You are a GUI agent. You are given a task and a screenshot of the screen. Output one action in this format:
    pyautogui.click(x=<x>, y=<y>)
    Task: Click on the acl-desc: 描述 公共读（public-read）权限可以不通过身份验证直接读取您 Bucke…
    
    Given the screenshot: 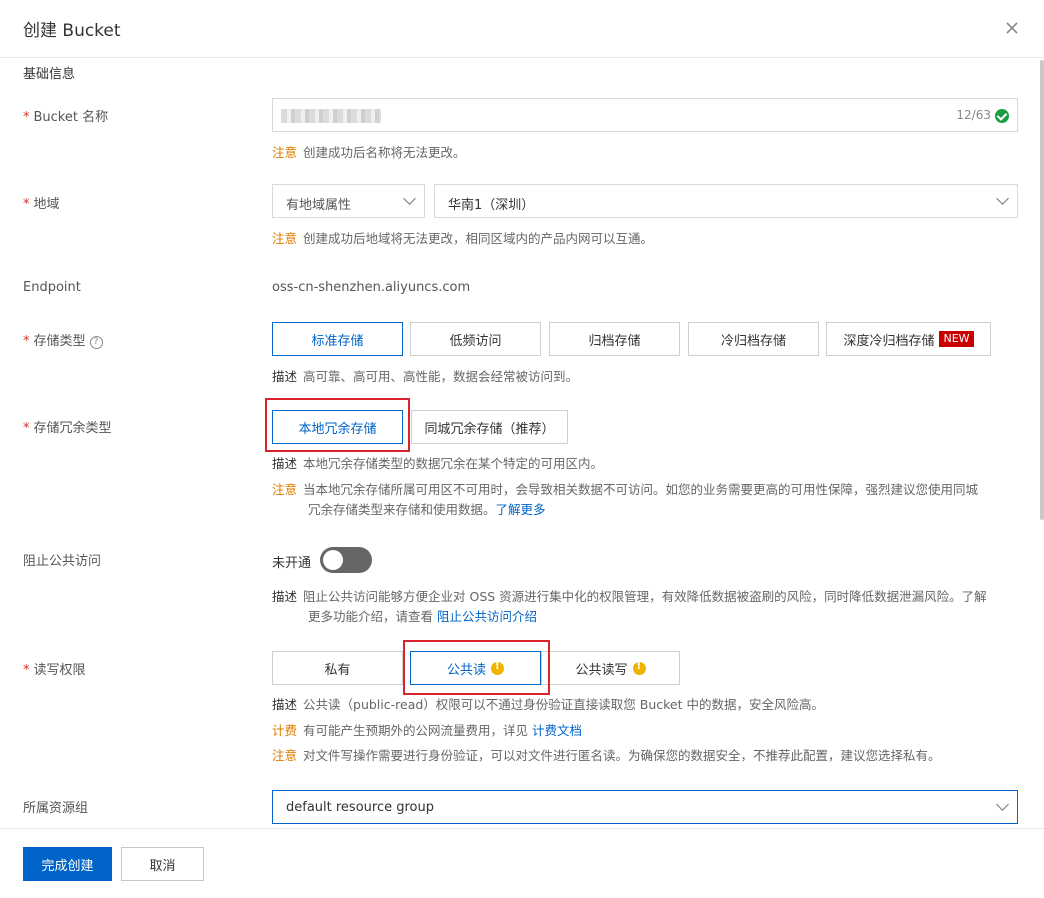 What is the action you would take?
    pyautogui.click(x=548, y=704)
    